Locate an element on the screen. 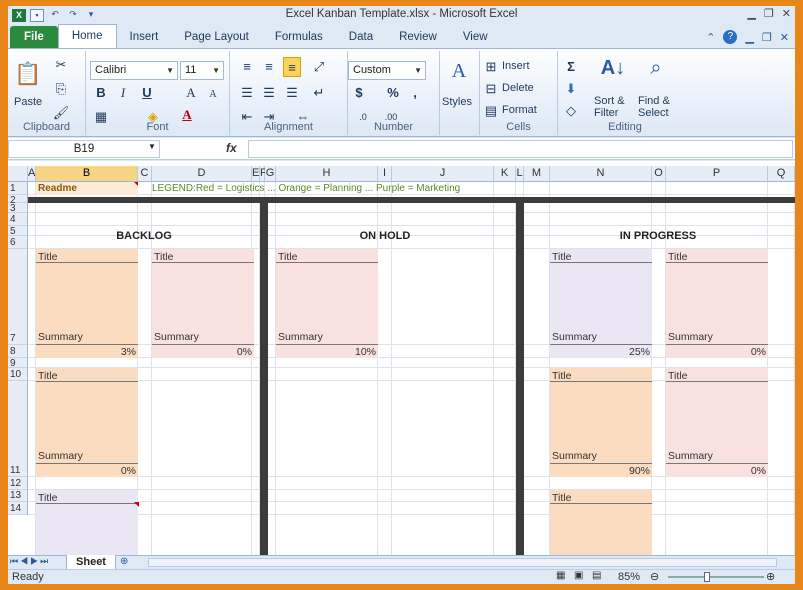 The image size is (803, 590). card-progress: 90% is located at coordinates (639, 471).